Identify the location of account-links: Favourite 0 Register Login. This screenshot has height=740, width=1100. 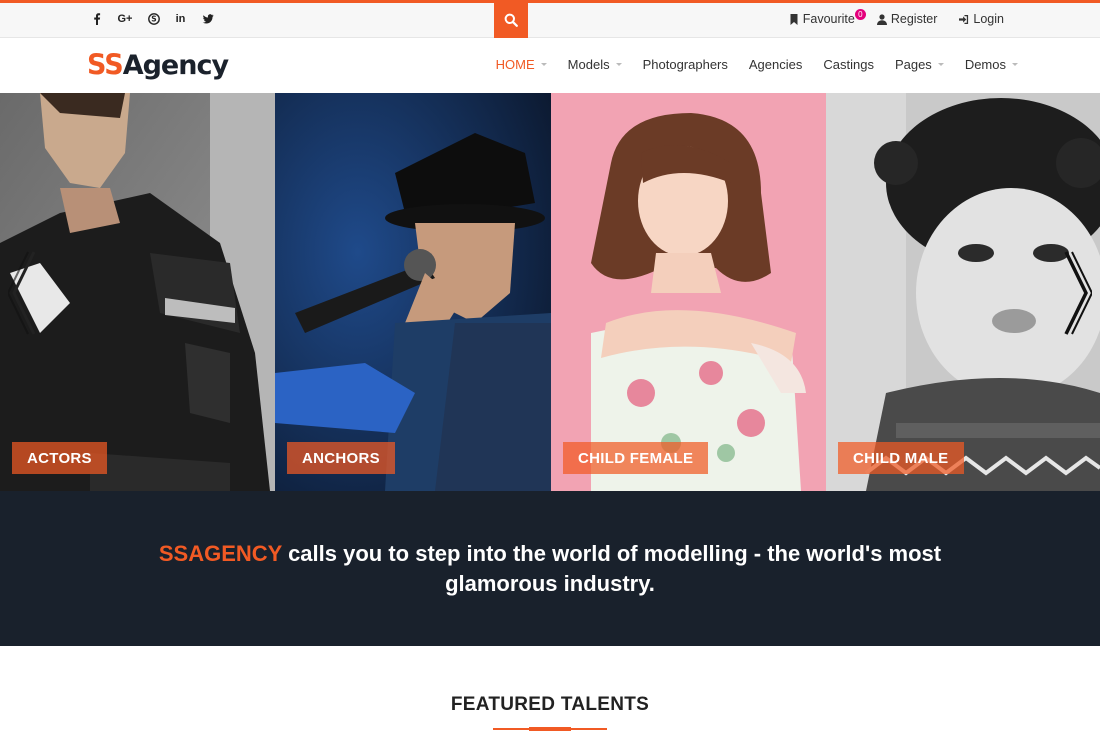
(896, 17).